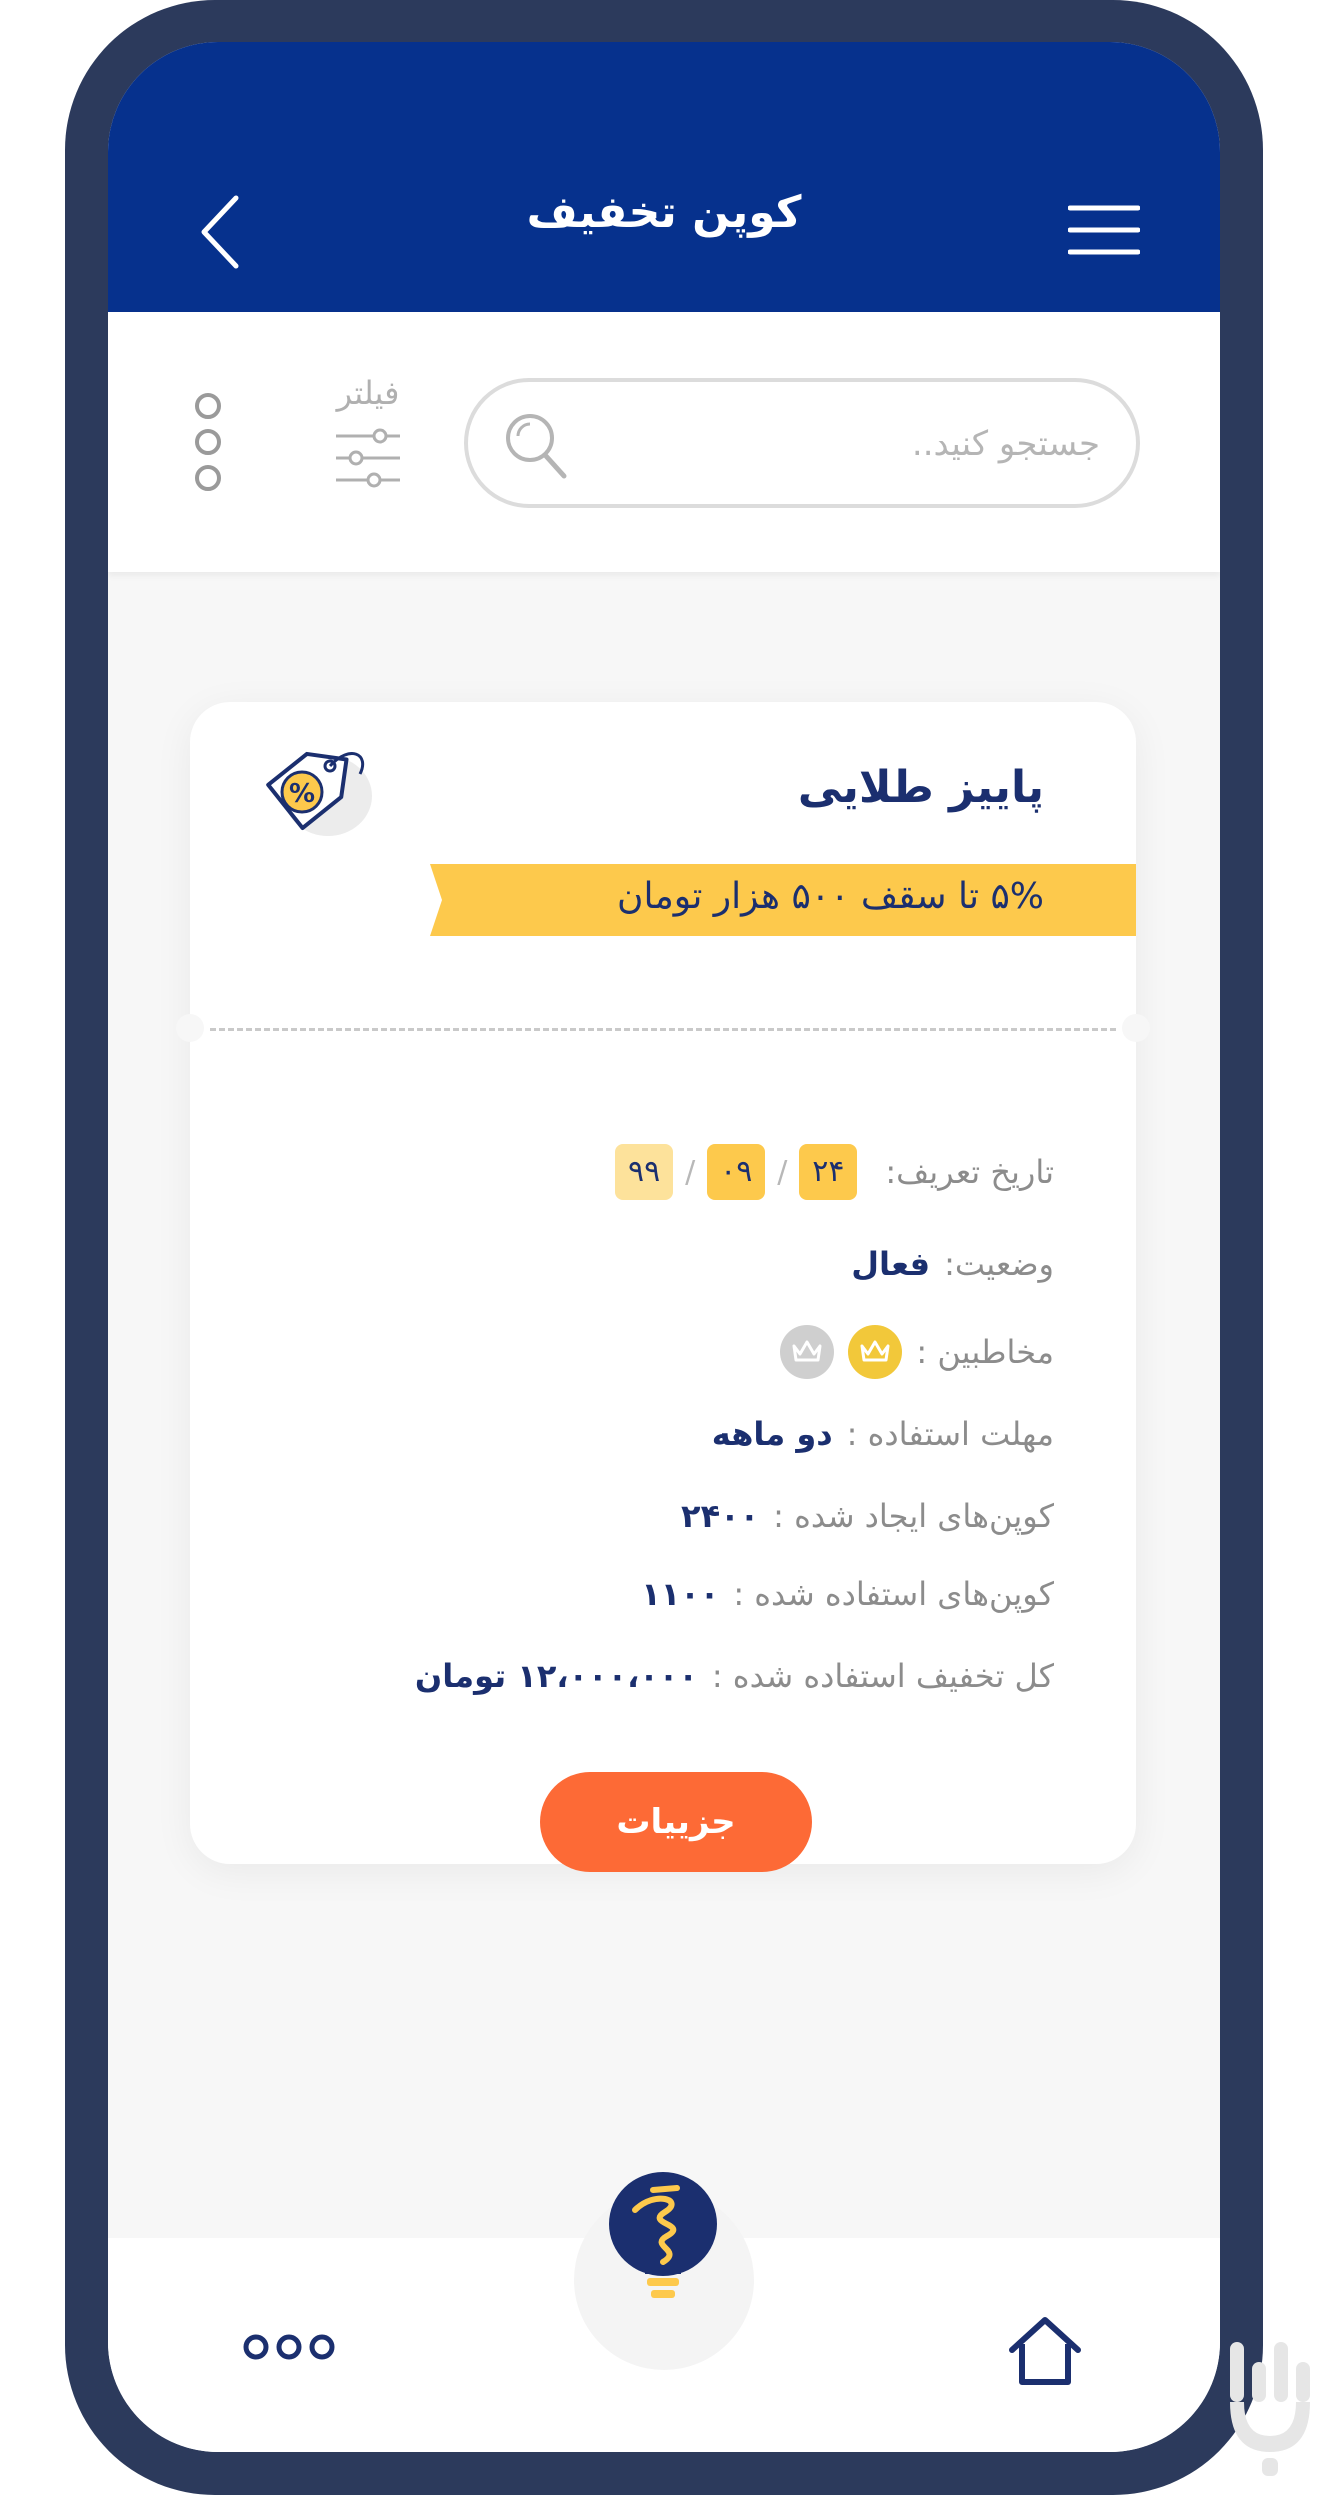  I want to click on coupon-title: پاییز طلایی, so click(920, 787).